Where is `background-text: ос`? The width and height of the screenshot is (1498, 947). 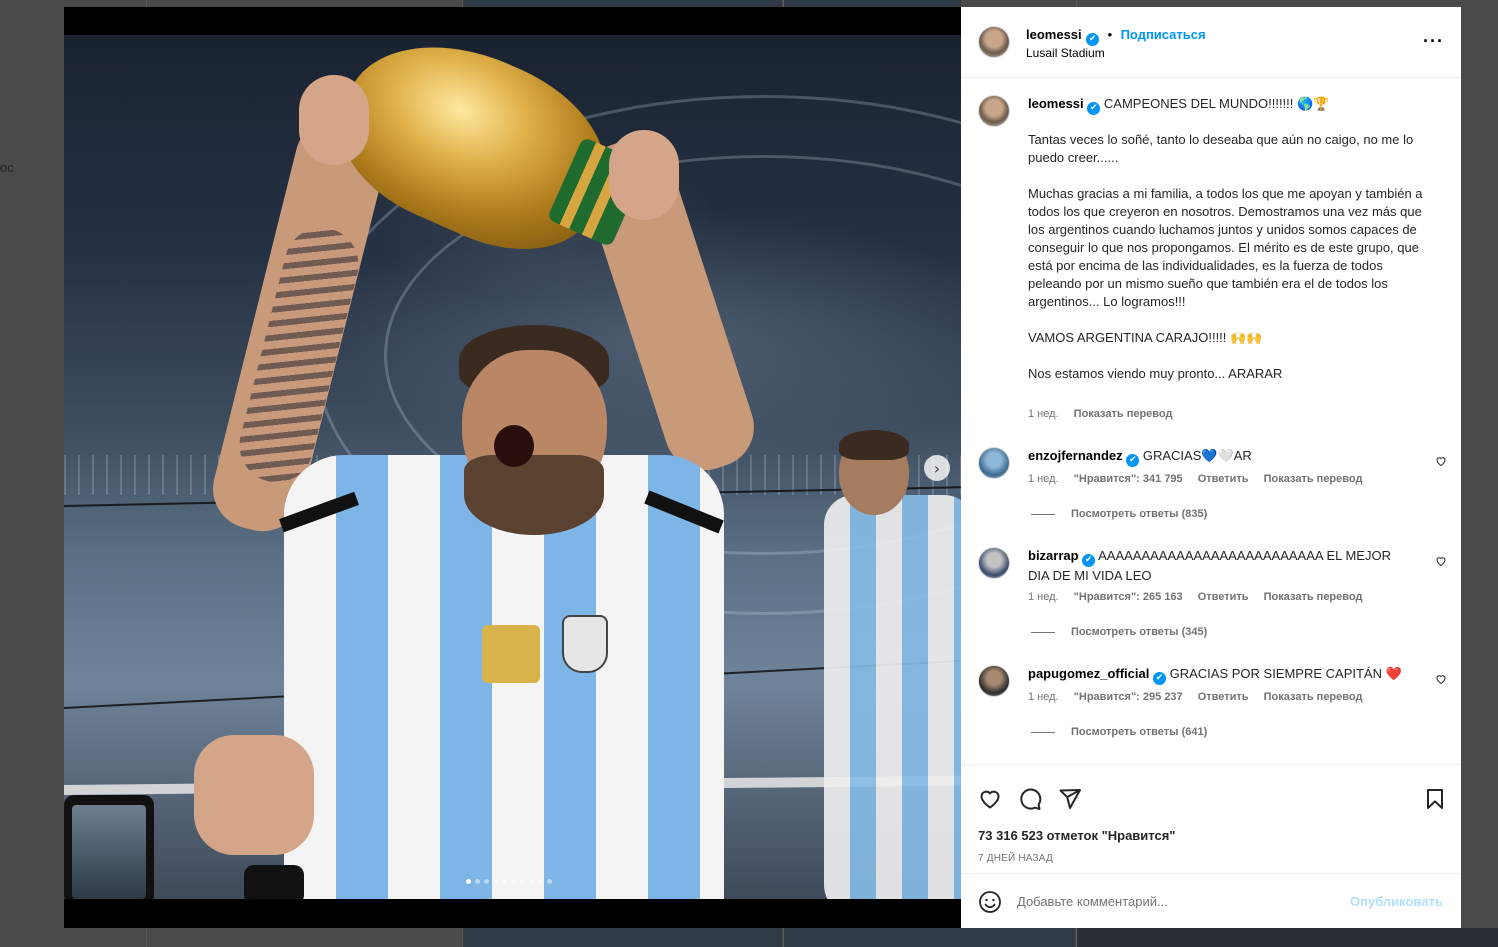 background-text: ос is located at coordinates (7, 167).